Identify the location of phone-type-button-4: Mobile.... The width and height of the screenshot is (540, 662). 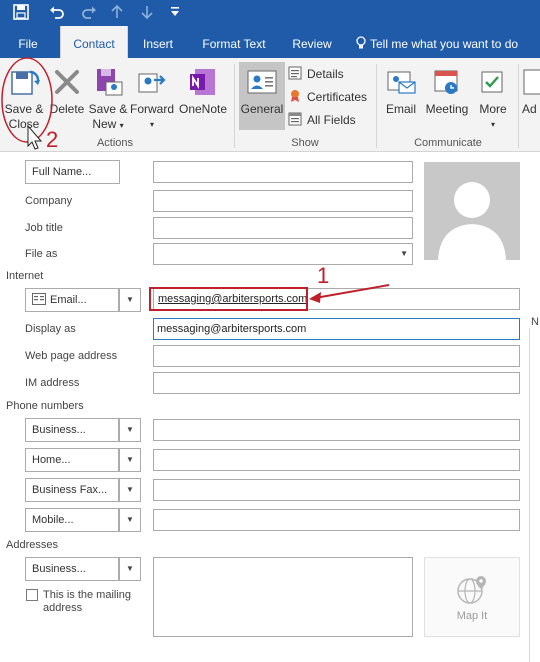
(72, 520).